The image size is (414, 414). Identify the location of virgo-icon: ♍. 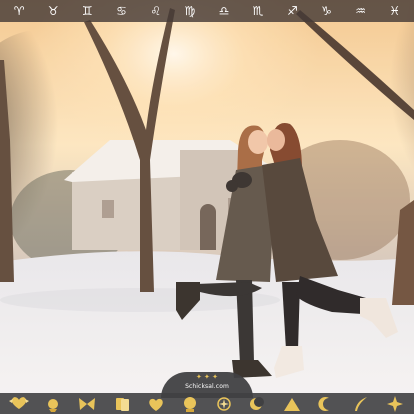
(190, 11).